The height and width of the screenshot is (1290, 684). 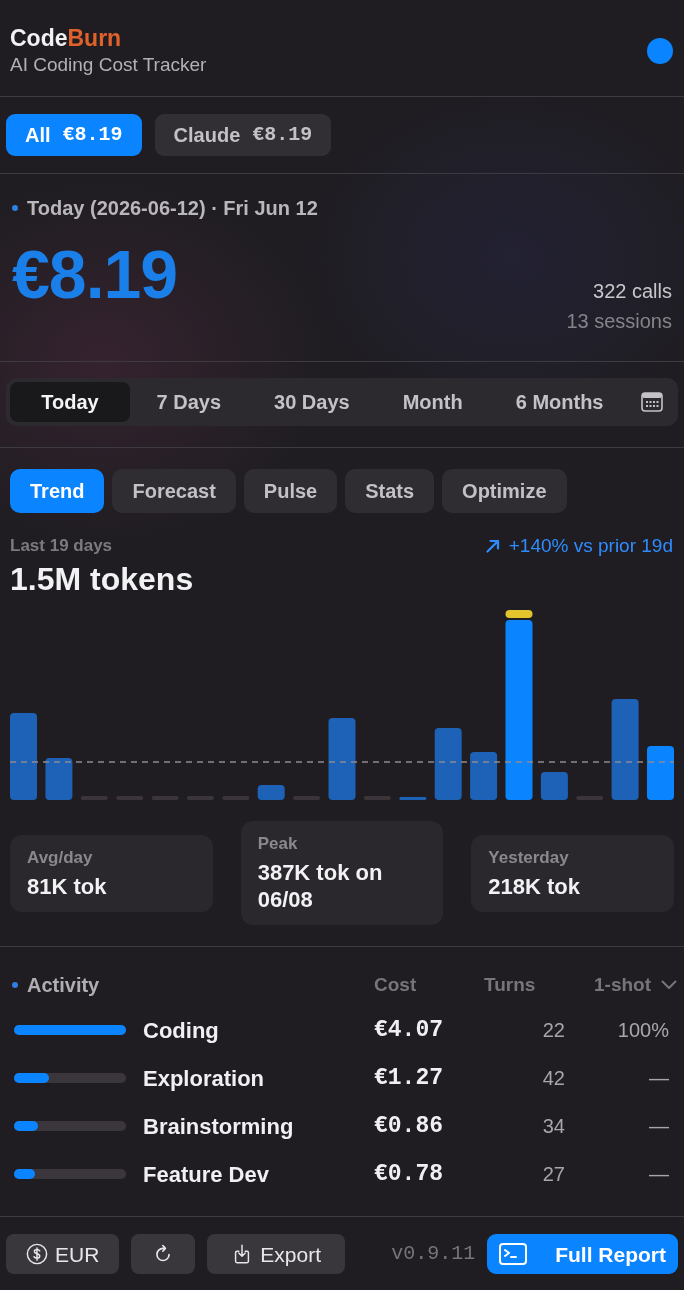 I want to click on column-dropdown: 1-shot, so click(x=635, y=985).